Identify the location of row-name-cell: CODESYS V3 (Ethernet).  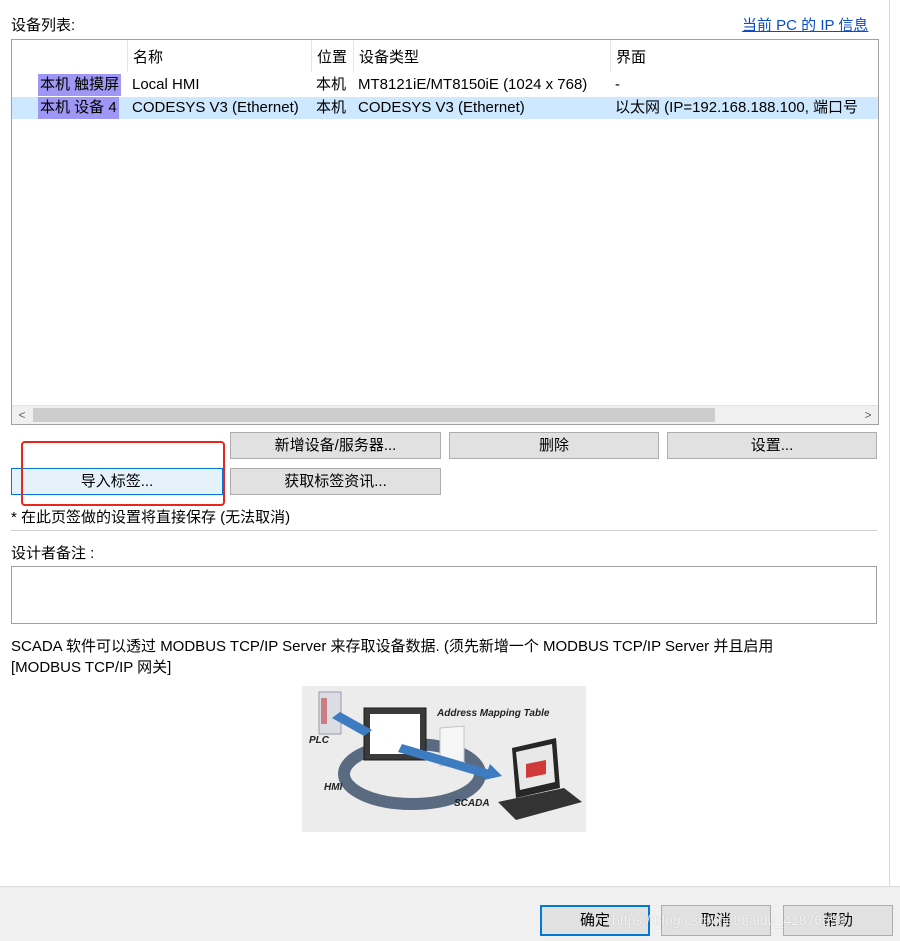
(215, 107).